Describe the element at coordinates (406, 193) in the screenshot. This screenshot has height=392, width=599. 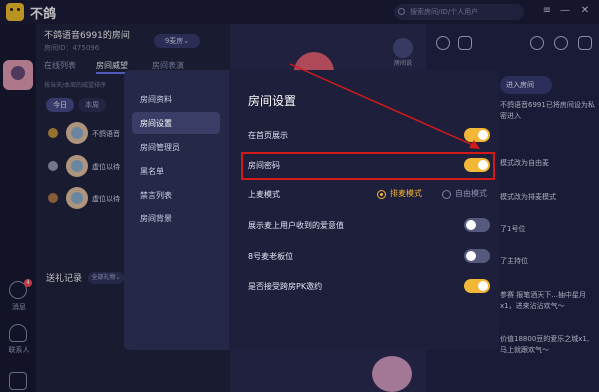
I see `mic-mode-queue-label: 排麦模式` at that location.